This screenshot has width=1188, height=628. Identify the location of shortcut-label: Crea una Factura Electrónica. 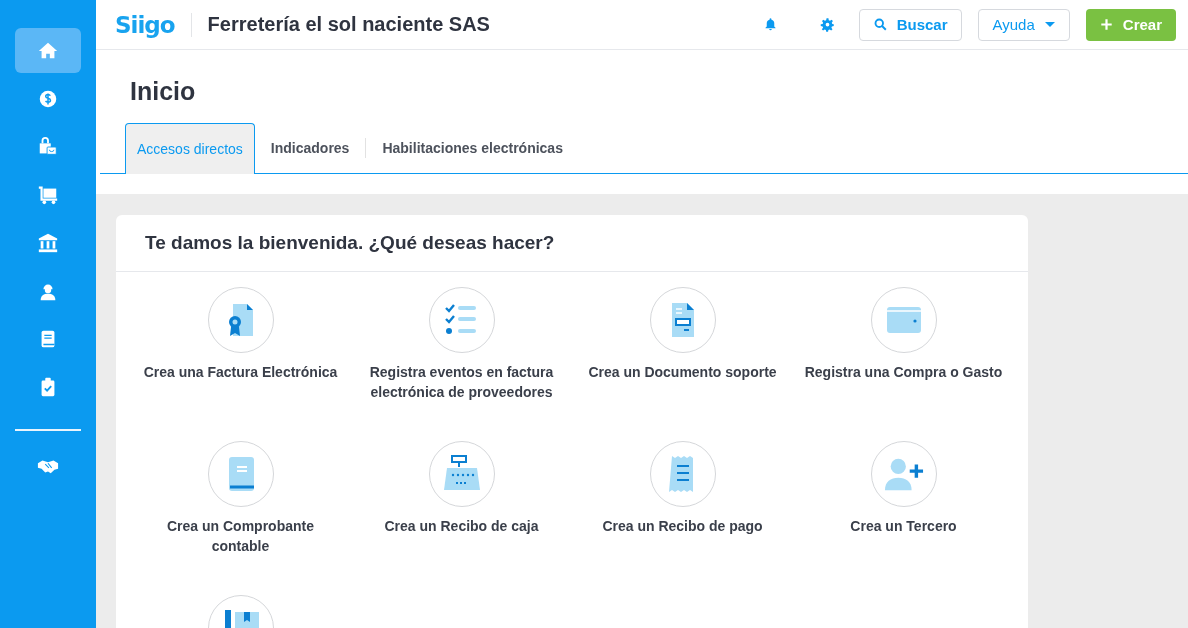
(240, 372).